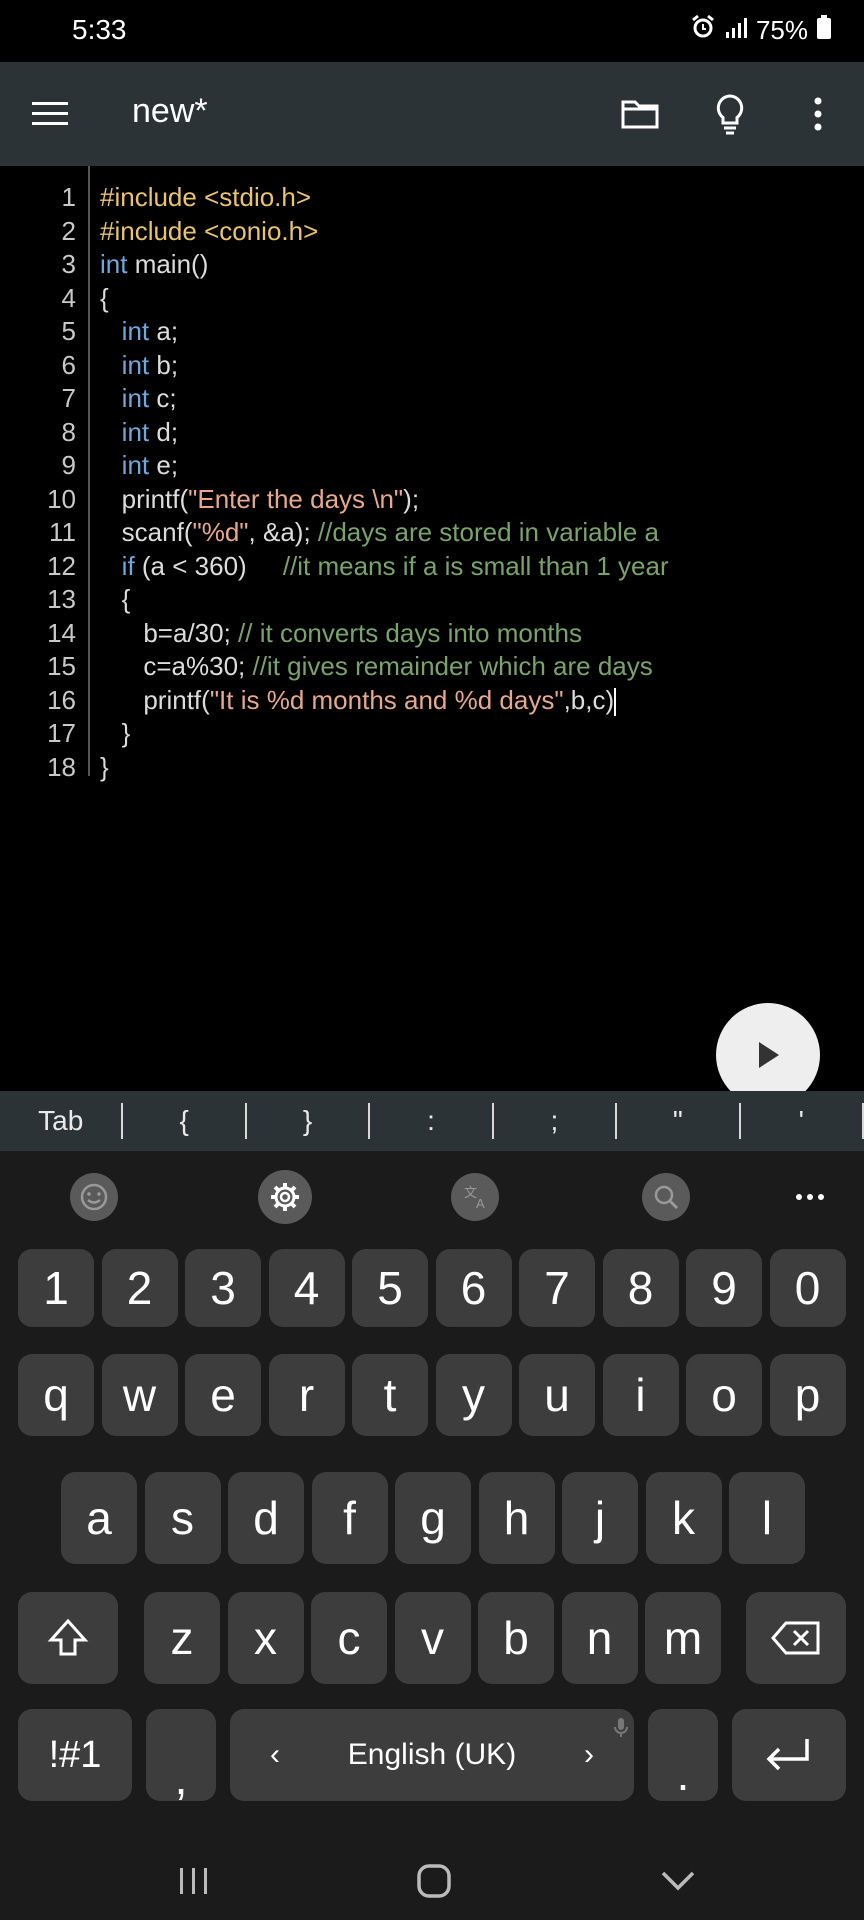 Image resolution: width=864 pixels, height=1920 pixels. What do you see at coordinates (432, 1638) in the screenshot?
I see `key-v: v` at bounding box center [432, 1638].